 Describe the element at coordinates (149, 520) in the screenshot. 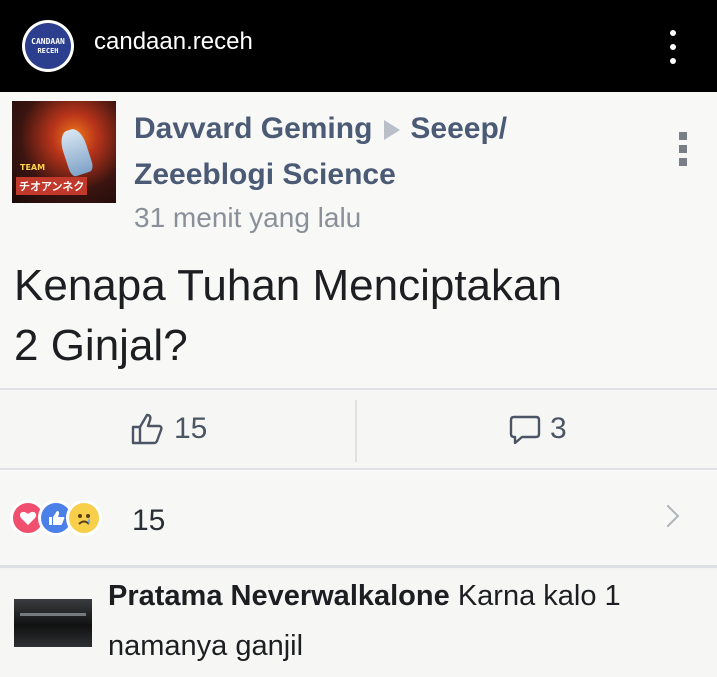

I see `reaction-count: 15` at that location.